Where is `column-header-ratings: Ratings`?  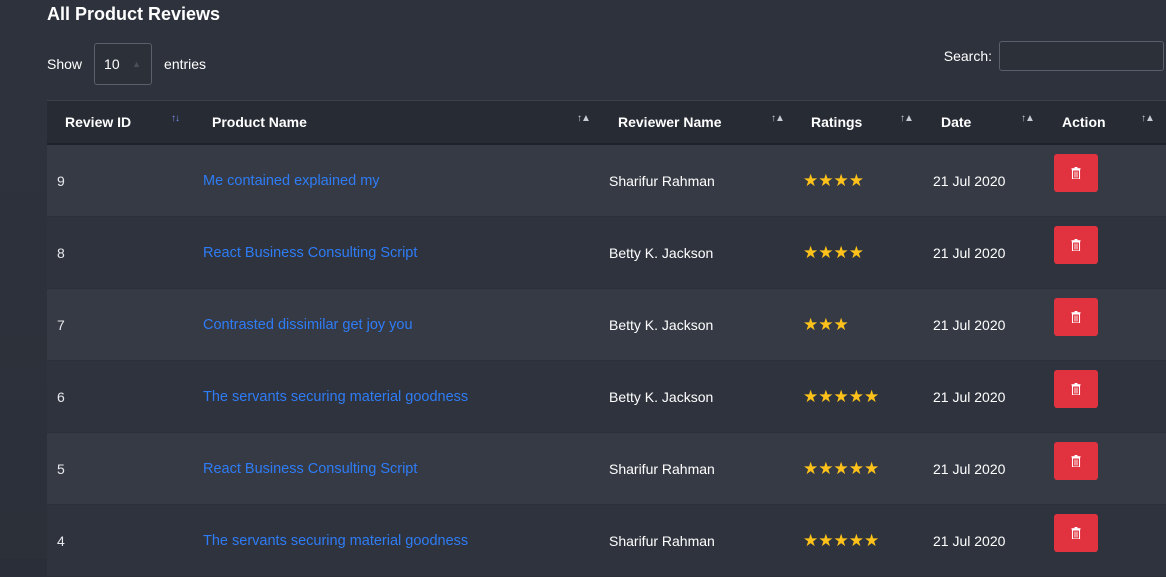 column-header-ratings: Ratings is located at coordinates (836, 122).